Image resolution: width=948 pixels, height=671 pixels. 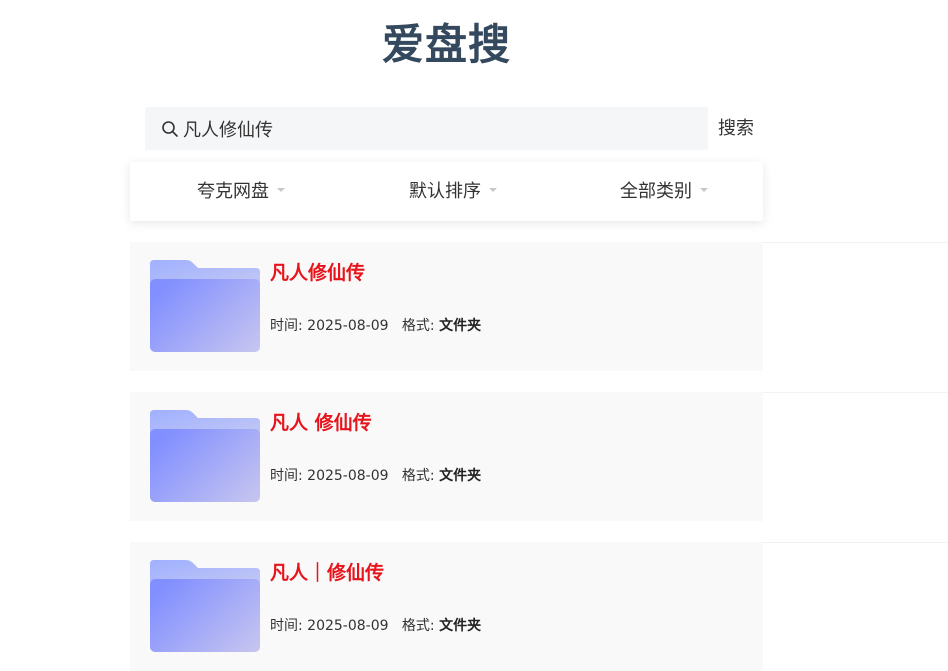 I want to click on result-title: 凡人｜修仙传, so click(x=327, y=571).